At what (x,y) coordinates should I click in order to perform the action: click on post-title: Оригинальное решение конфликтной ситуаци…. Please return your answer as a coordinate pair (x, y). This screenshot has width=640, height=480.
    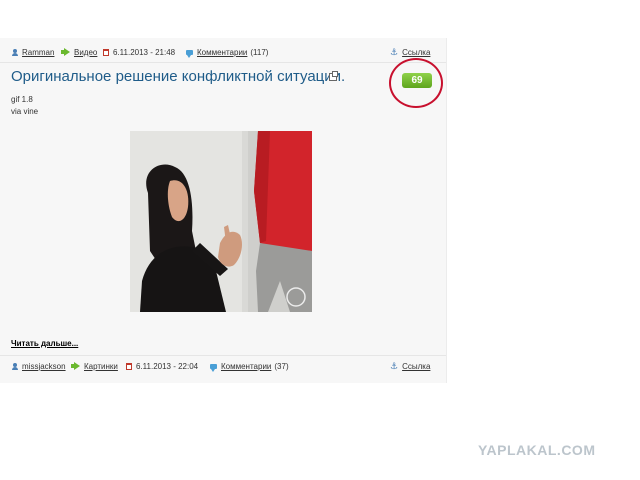
    Looking at the image, I should click on (178, 76).